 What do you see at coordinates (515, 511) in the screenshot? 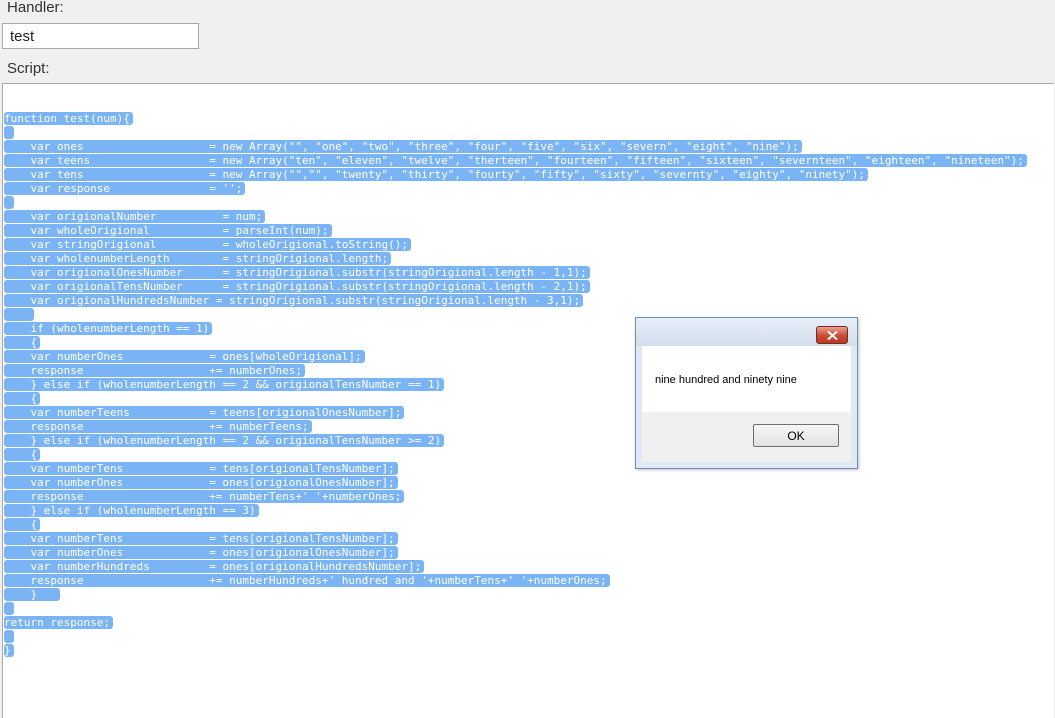
I see `code-line: } else if (wholenumberLength == 3)` at bounding box center [515, 511].